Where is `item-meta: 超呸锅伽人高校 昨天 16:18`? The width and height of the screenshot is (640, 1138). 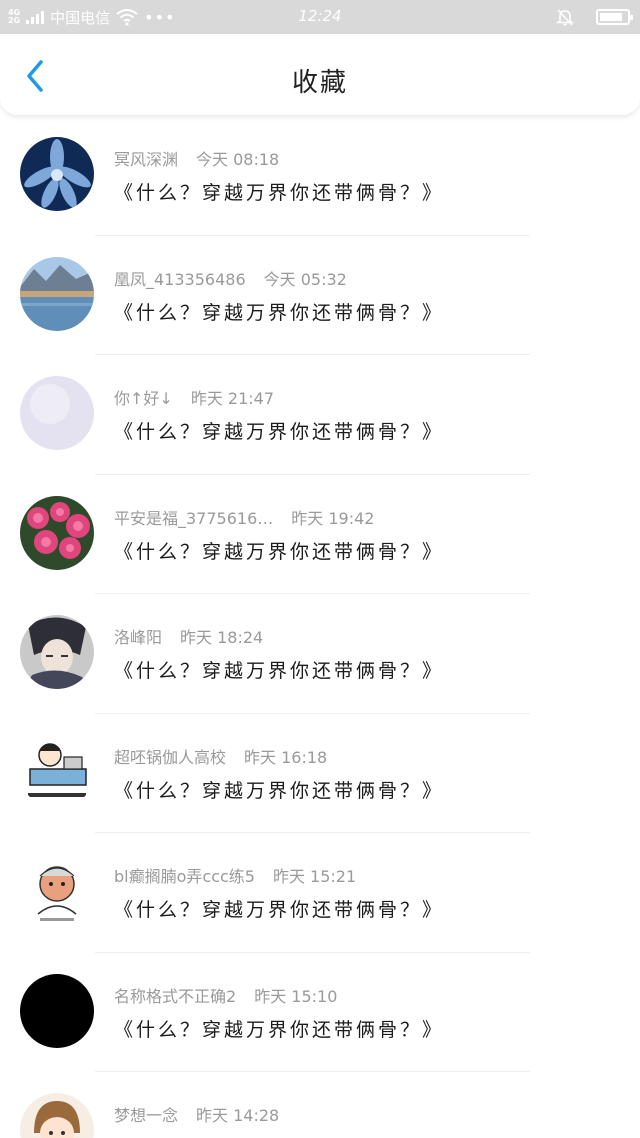 item-meta: 超呸锅伽人高校 昨天 16:18 is located at coordinates (220, 756).